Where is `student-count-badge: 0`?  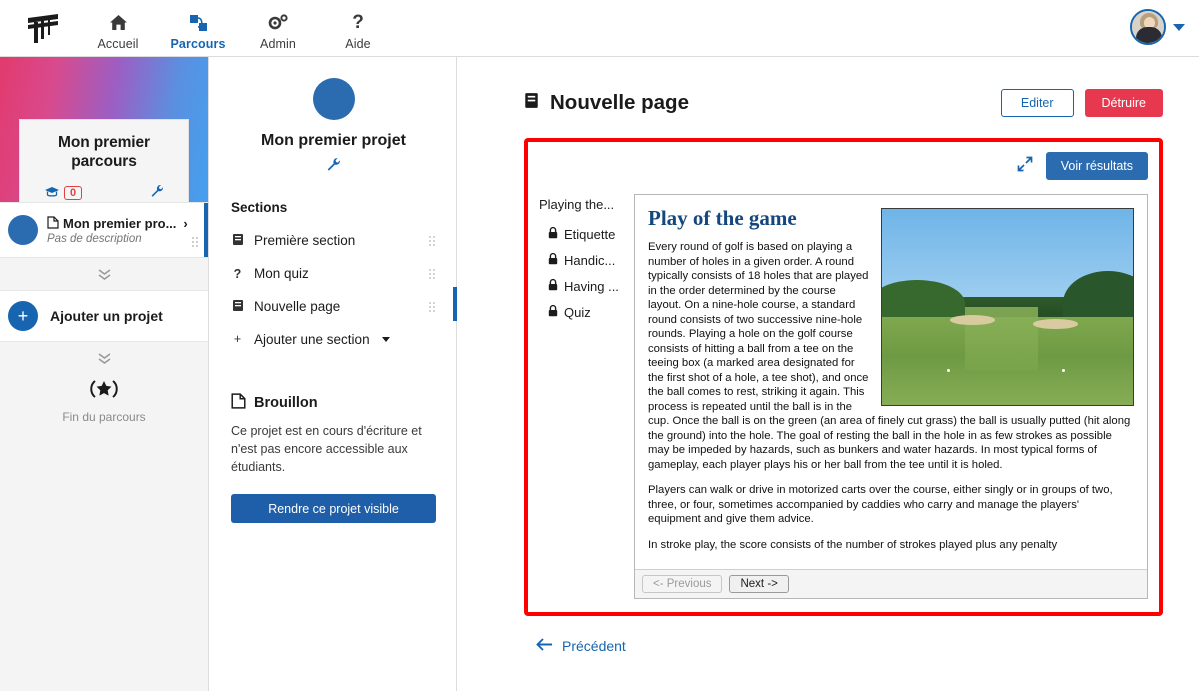 student-count-badge: 0 is located at coordinates (73, 192).